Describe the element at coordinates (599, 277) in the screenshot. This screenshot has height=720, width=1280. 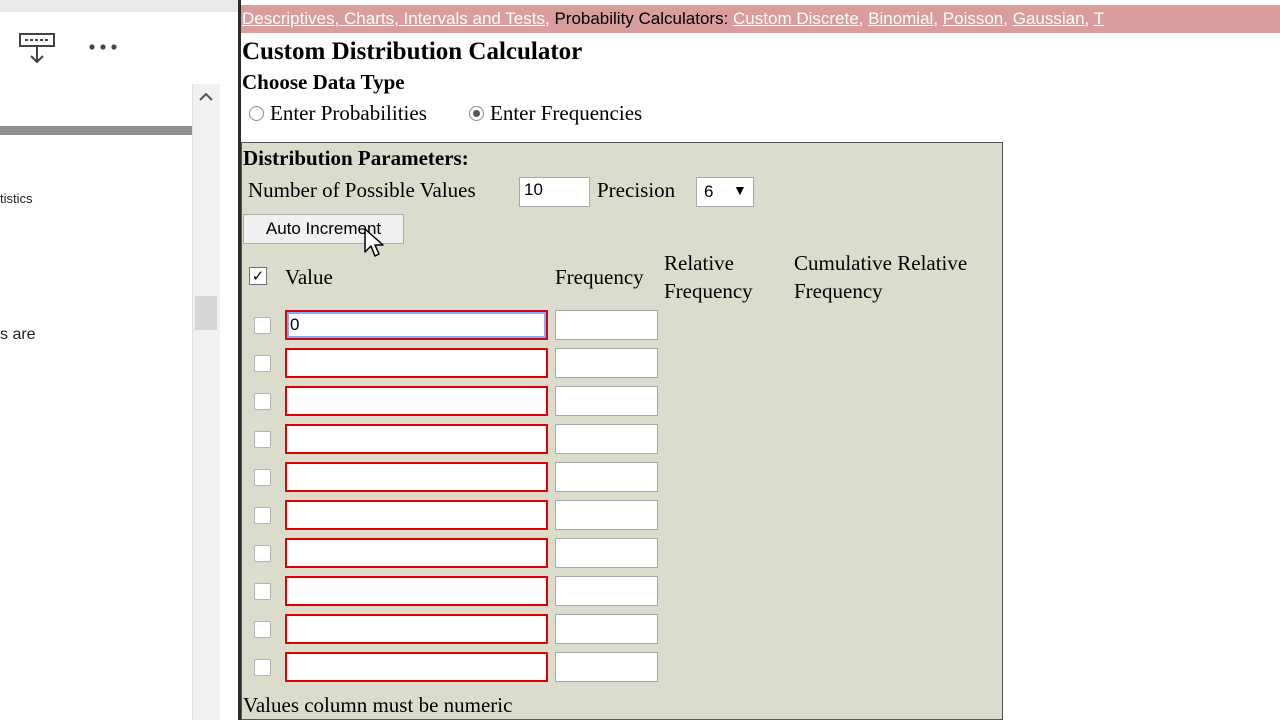
I see `column-header-frequency: Frequency` at that location.